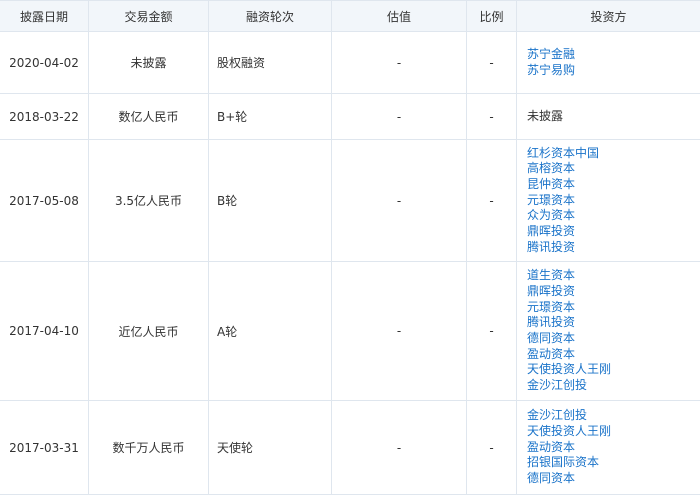  What do you see at coordinates (613, 185) in the screenshot?
I see `investor-link: 昆仲资本` at bounding box center [613, 185].